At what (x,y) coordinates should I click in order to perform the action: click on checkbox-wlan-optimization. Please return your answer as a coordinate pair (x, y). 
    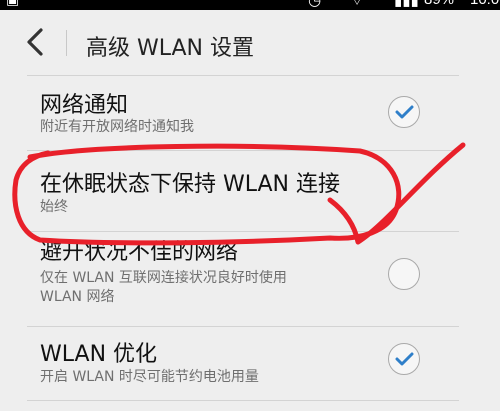
    Looking at the image, I should click on (404, 359).